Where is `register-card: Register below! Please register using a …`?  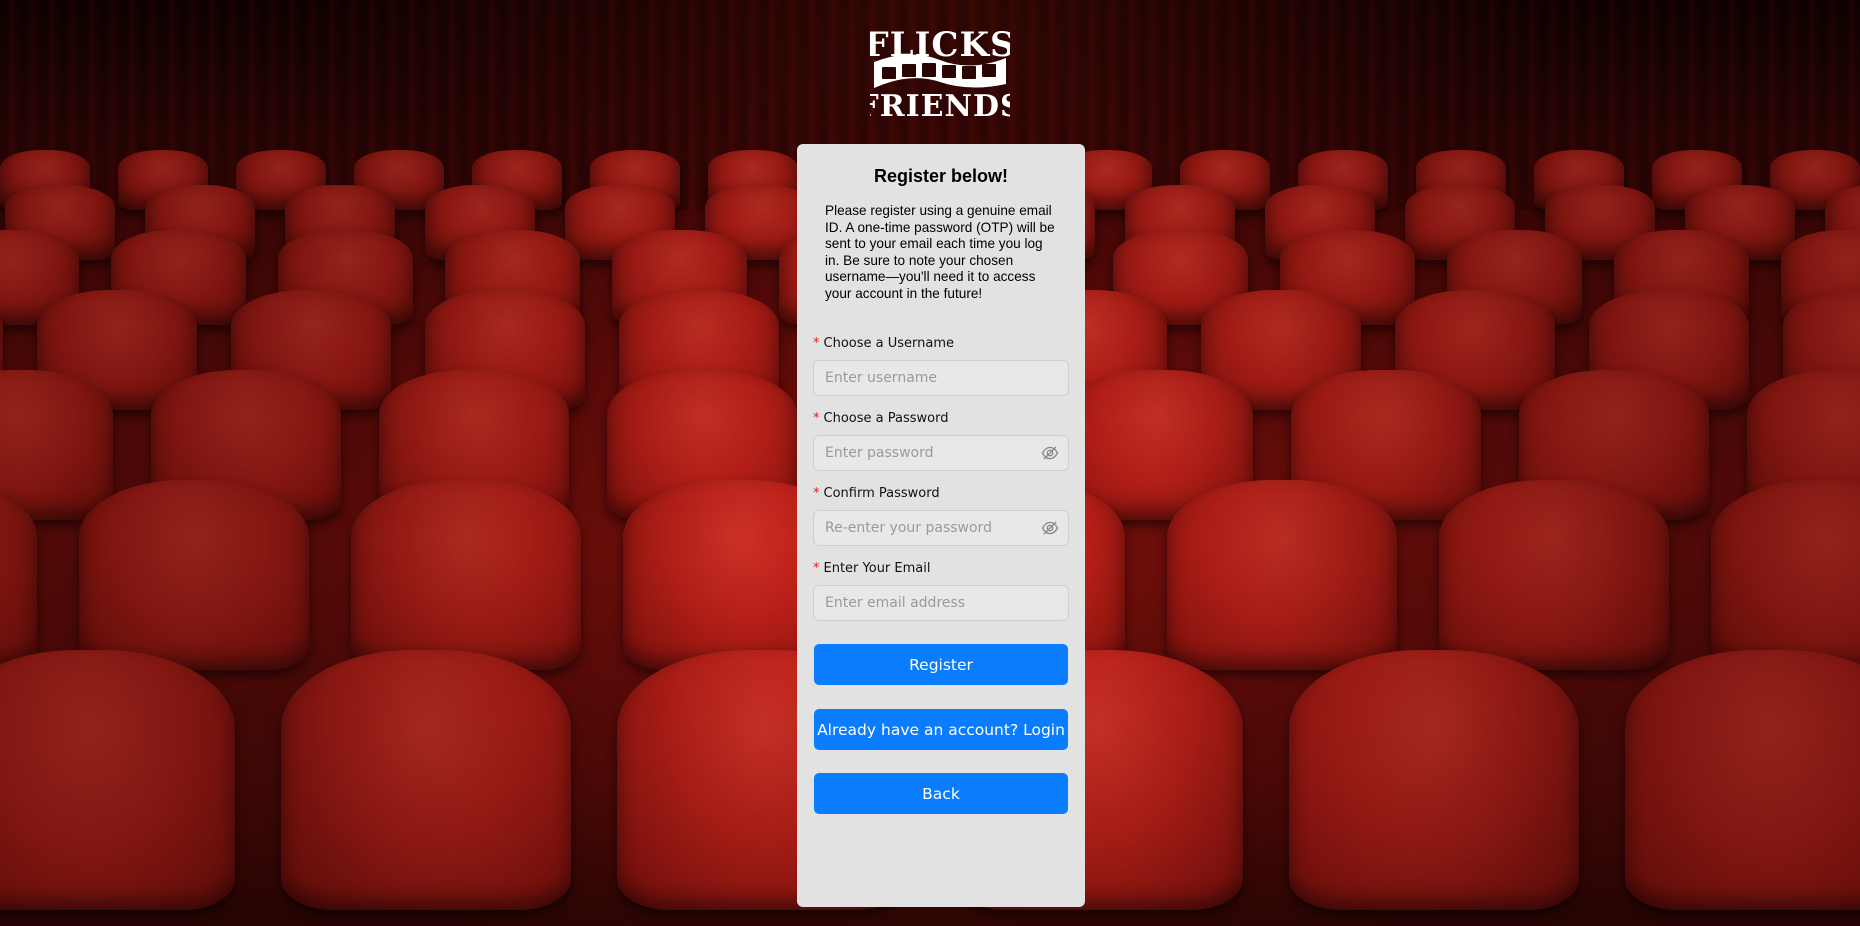
register-card: Register below! Please register using a … is located at coordinates (941, 525).